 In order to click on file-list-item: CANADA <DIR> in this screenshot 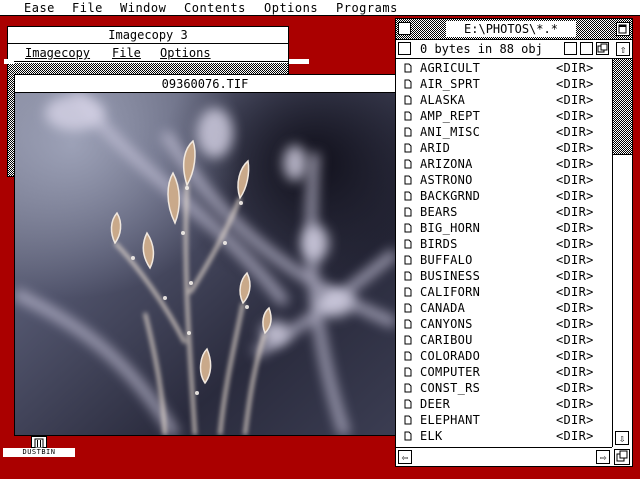, I will do `click(504, 308)`.